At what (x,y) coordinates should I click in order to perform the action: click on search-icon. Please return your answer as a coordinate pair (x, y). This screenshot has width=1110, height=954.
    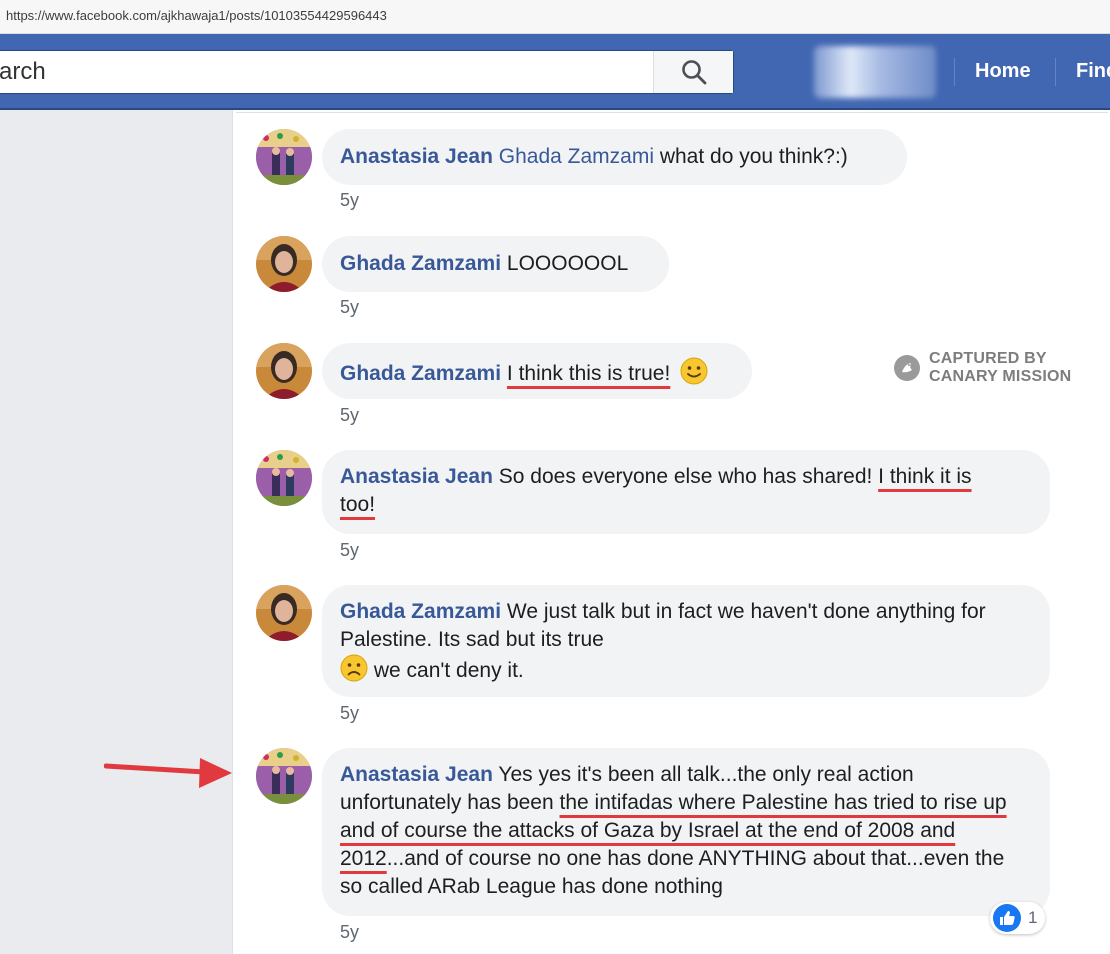
    Looking at the image, I should click on (693, 72).